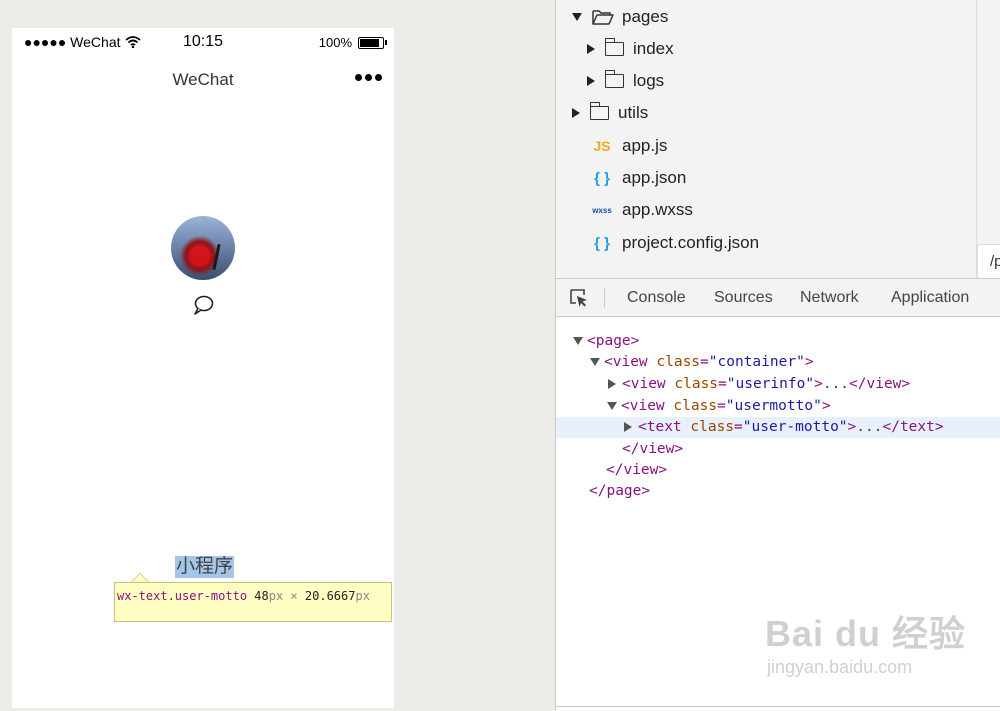  I want to click on tree-item-app-js: JS app.js, so click(628, 146).